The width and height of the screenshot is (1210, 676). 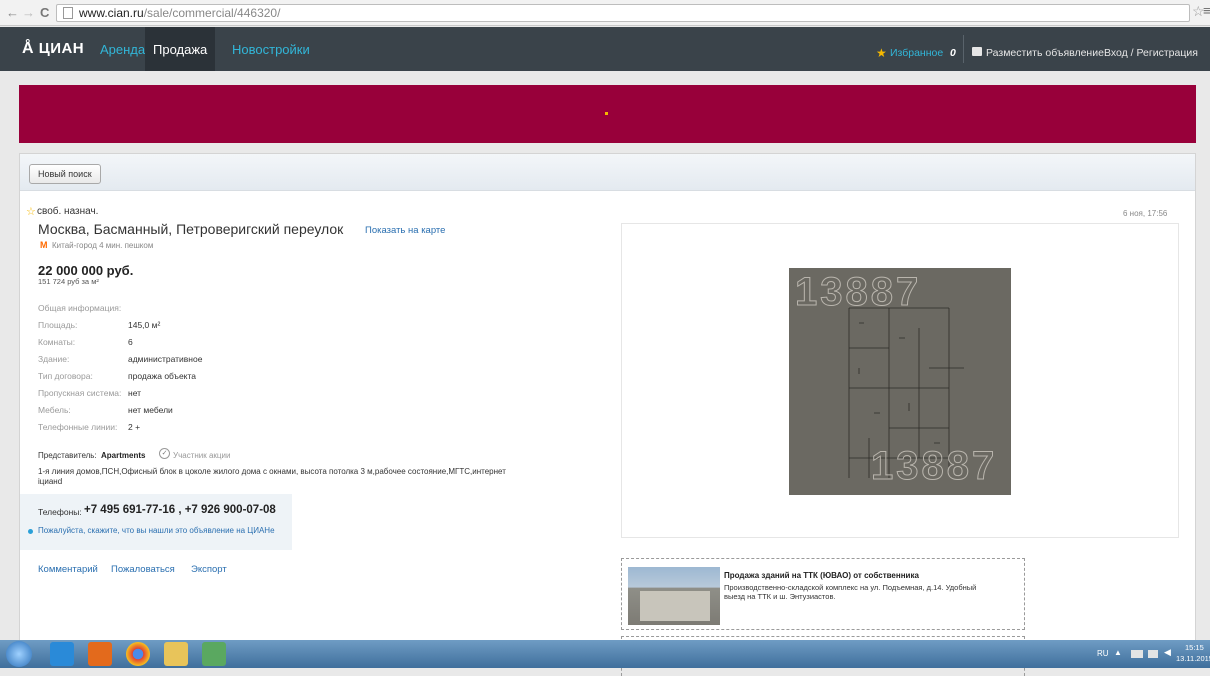 I want to click on metro-icon: М, so click(x=44, y=245).